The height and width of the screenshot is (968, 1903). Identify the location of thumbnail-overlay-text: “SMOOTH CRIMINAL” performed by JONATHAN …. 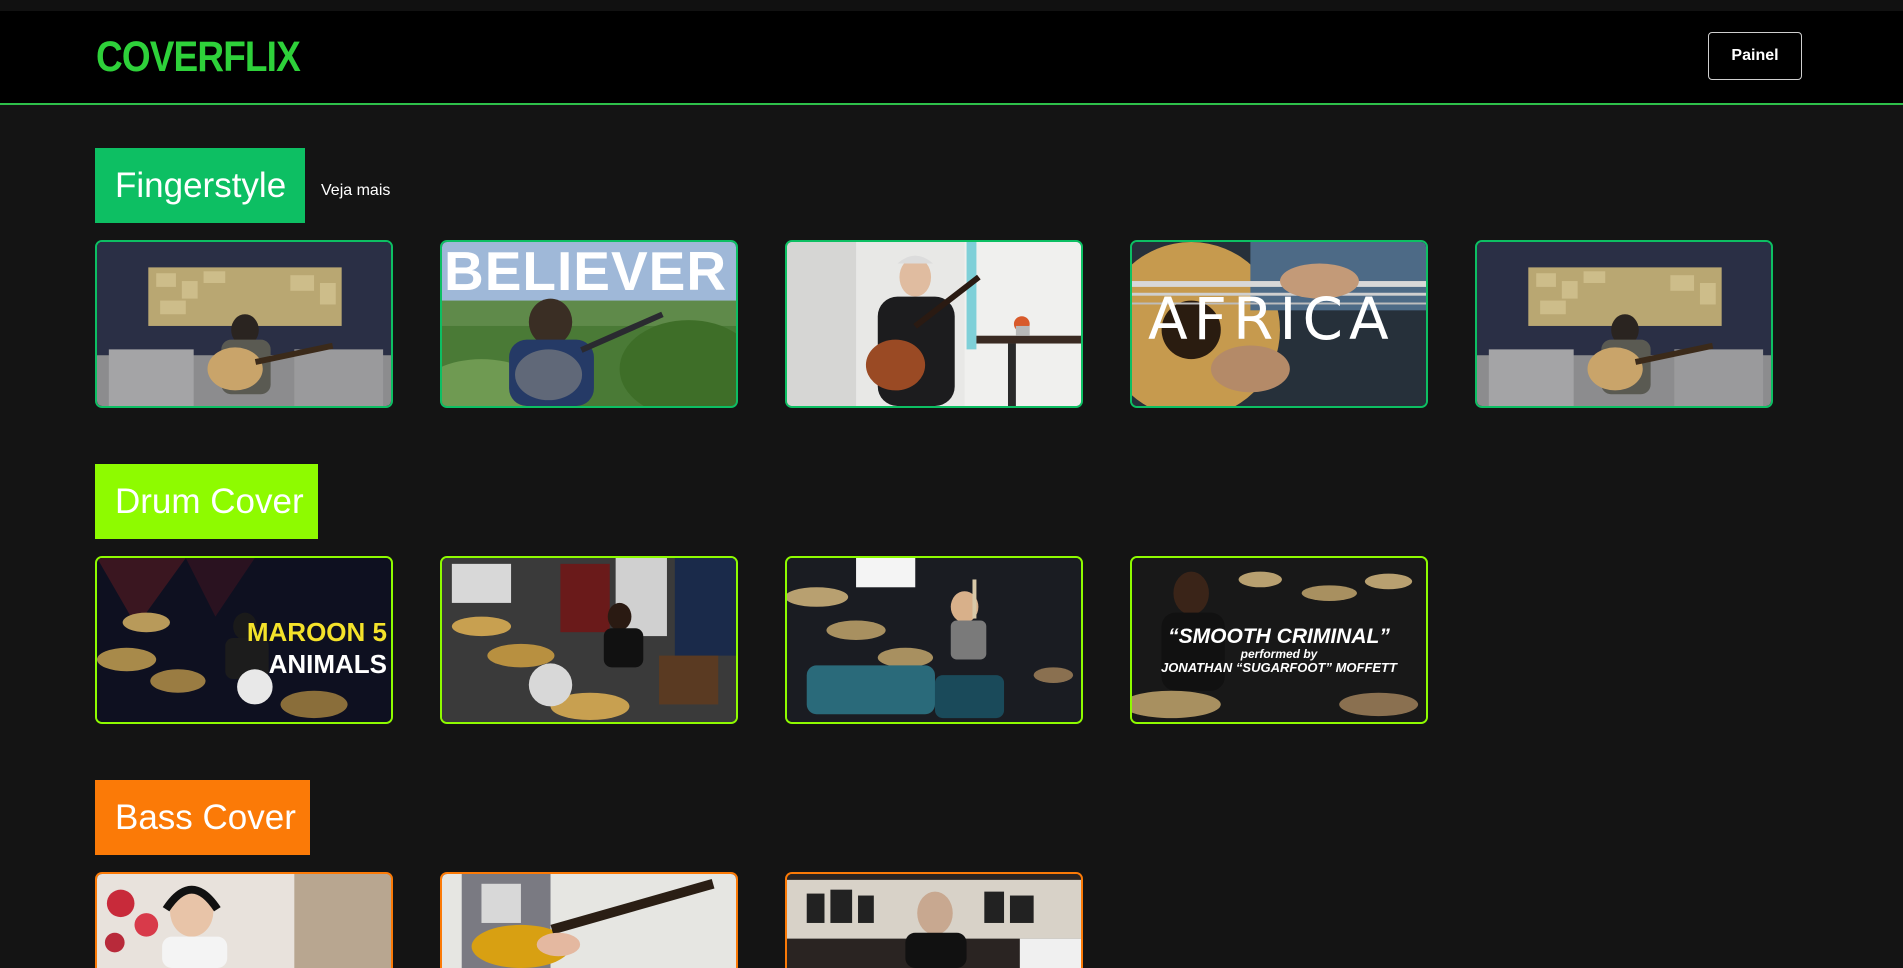
(1279, 650).